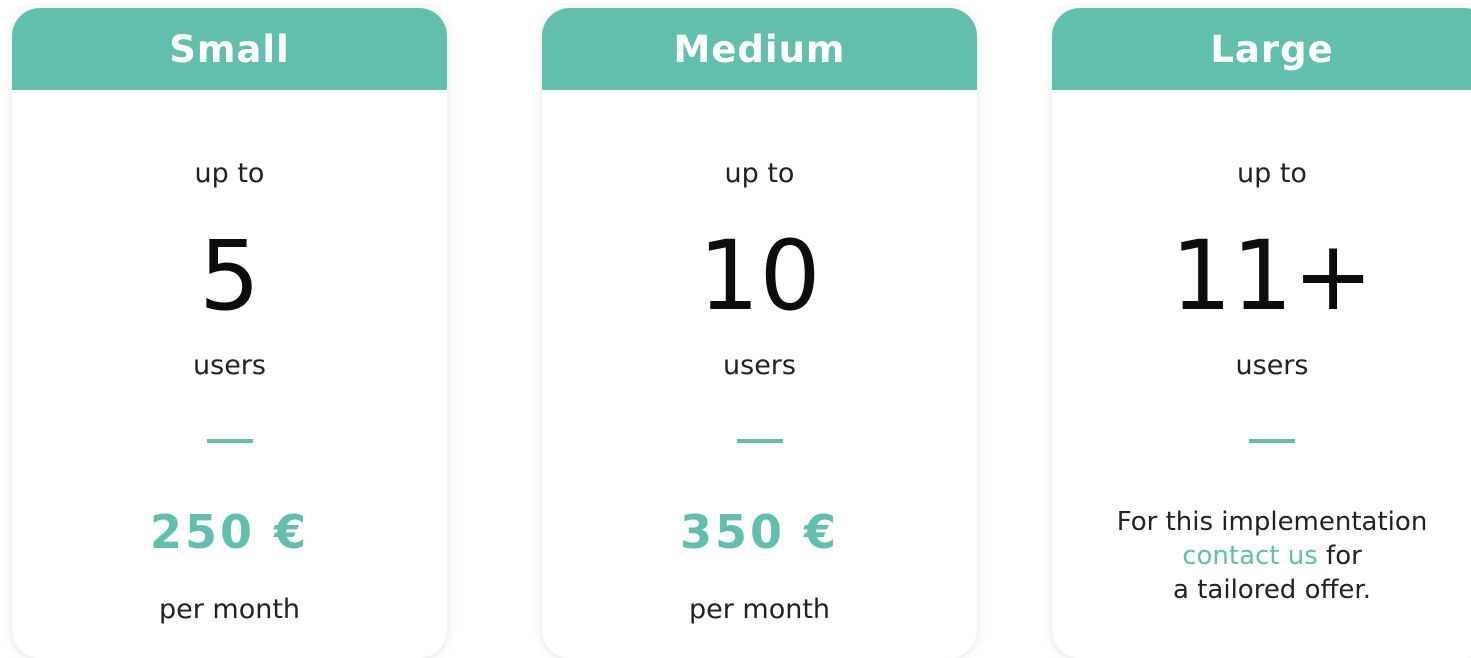  Describe the element at coordinates (229, 49) in the screenshot. I see `plan-title-small: Small` at that location.